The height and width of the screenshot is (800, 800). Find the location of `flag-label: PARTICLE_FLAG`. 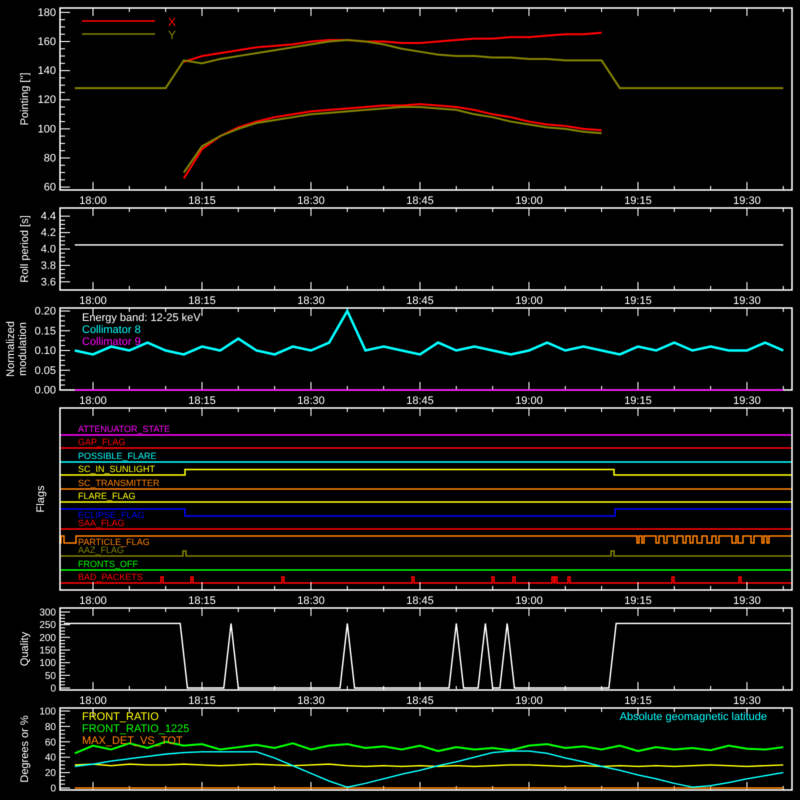

flag-label: PARTICLE_FLAG is located at coordinates (114, 542).